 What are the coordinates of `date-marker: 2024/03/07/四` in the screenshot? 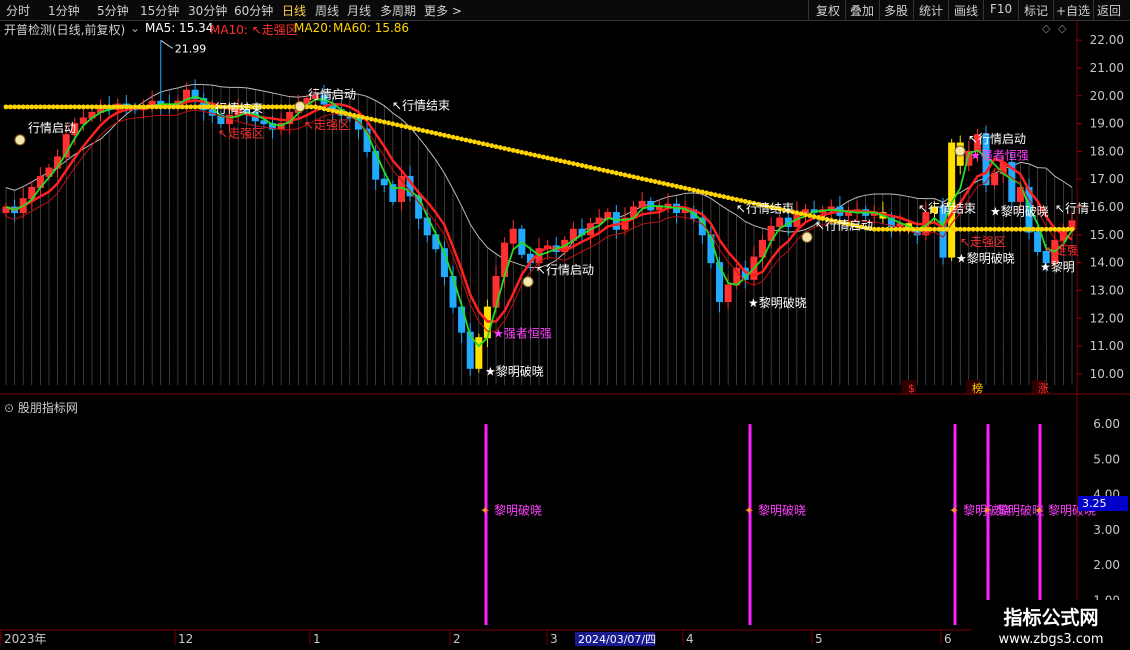 It's located at (617, 639).